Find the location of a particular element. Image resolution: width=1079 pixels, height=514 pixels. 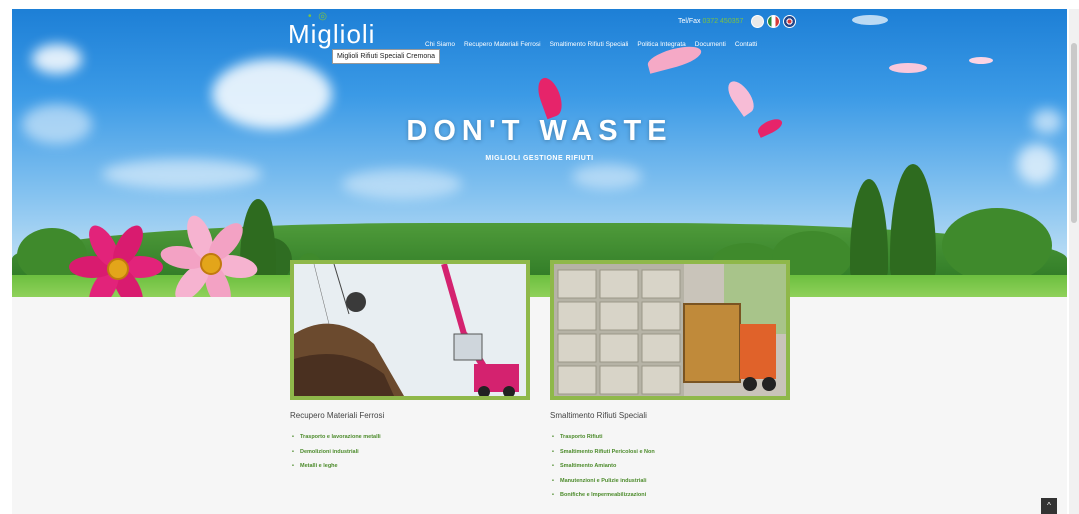

nav-smaltimento-rifiuti-speciali: Smaltimento Rifiuti Speciali is located at coordinates (589, 44).